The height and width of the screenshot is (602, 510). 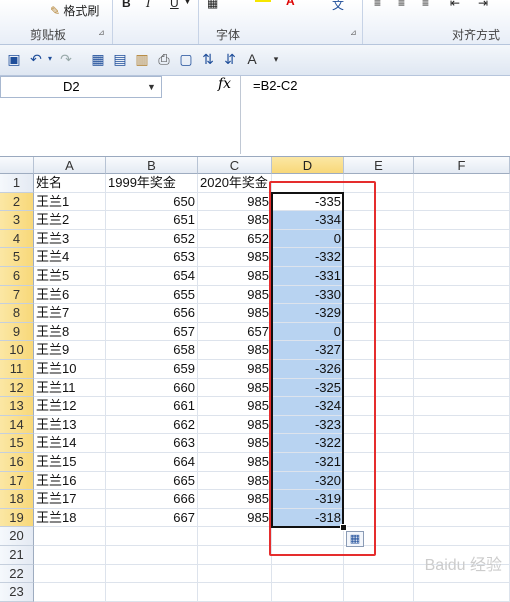 What do you see at coordinates (17, 332) in the screenshot?
I see `row-header: 9` at bounding box center [17, 332].